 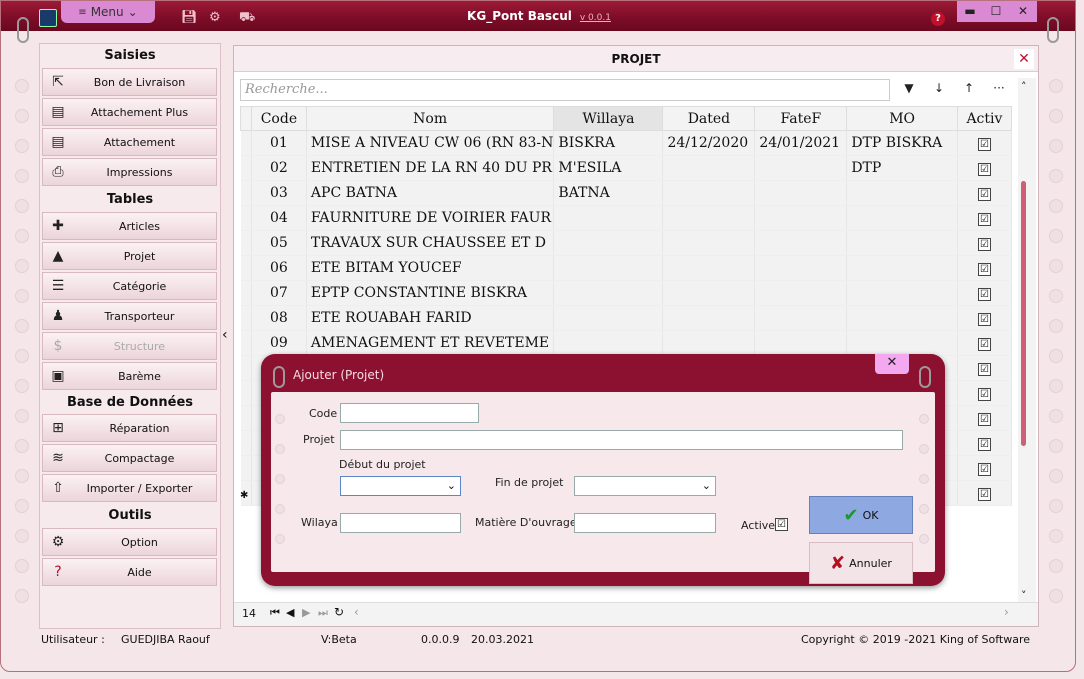 I want to click on prev-record-icon: ◀, so click(x=290, y=612).